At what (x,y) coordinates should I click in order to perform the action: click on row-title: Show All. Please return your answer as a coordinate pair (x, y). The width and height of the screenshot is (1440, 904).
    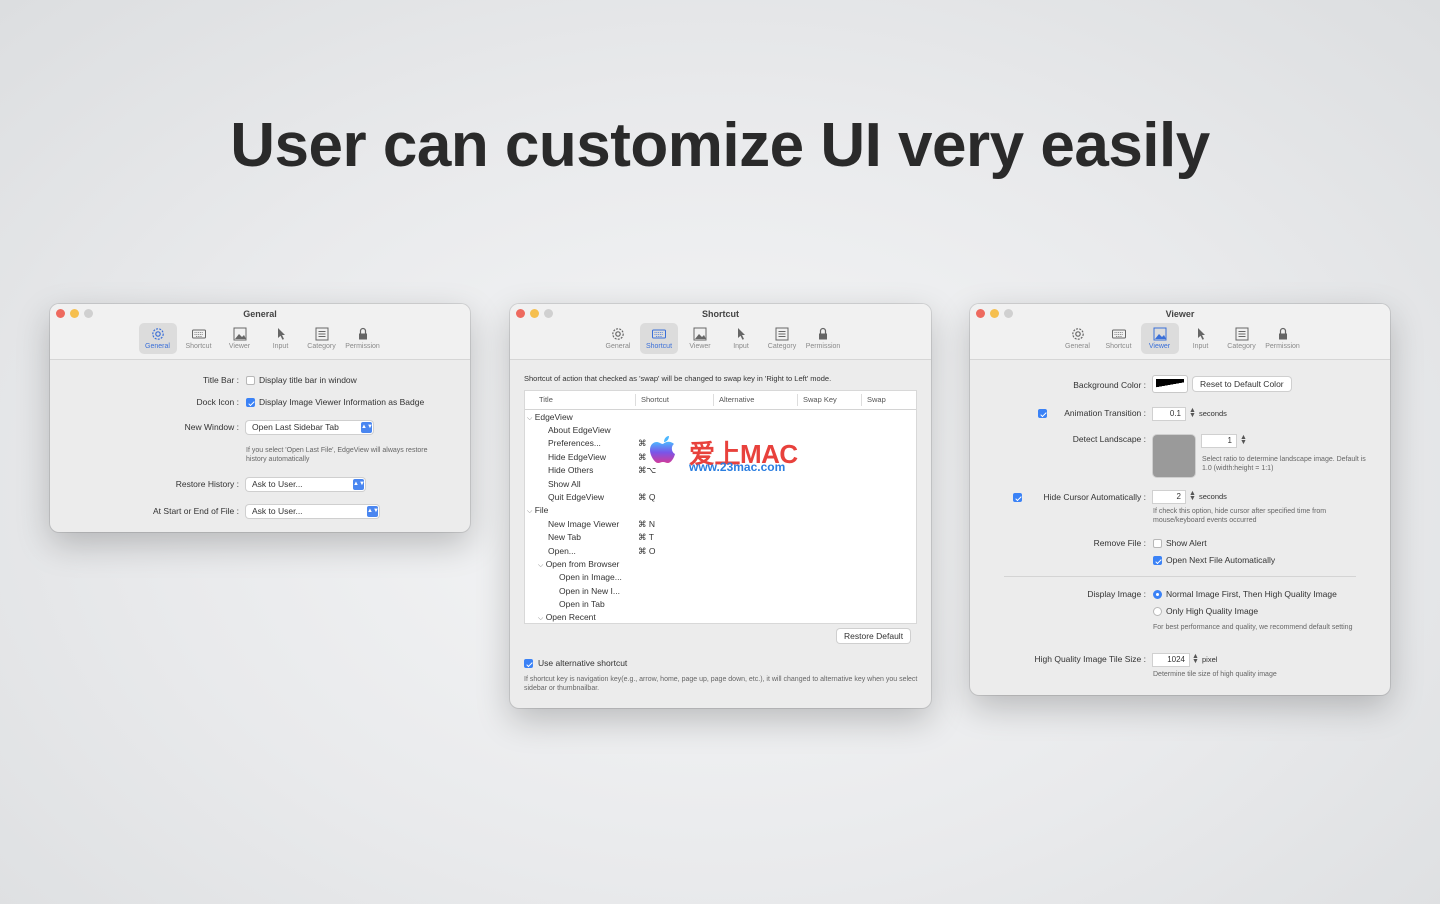
    Looking at the image, I should click on (564, 484).